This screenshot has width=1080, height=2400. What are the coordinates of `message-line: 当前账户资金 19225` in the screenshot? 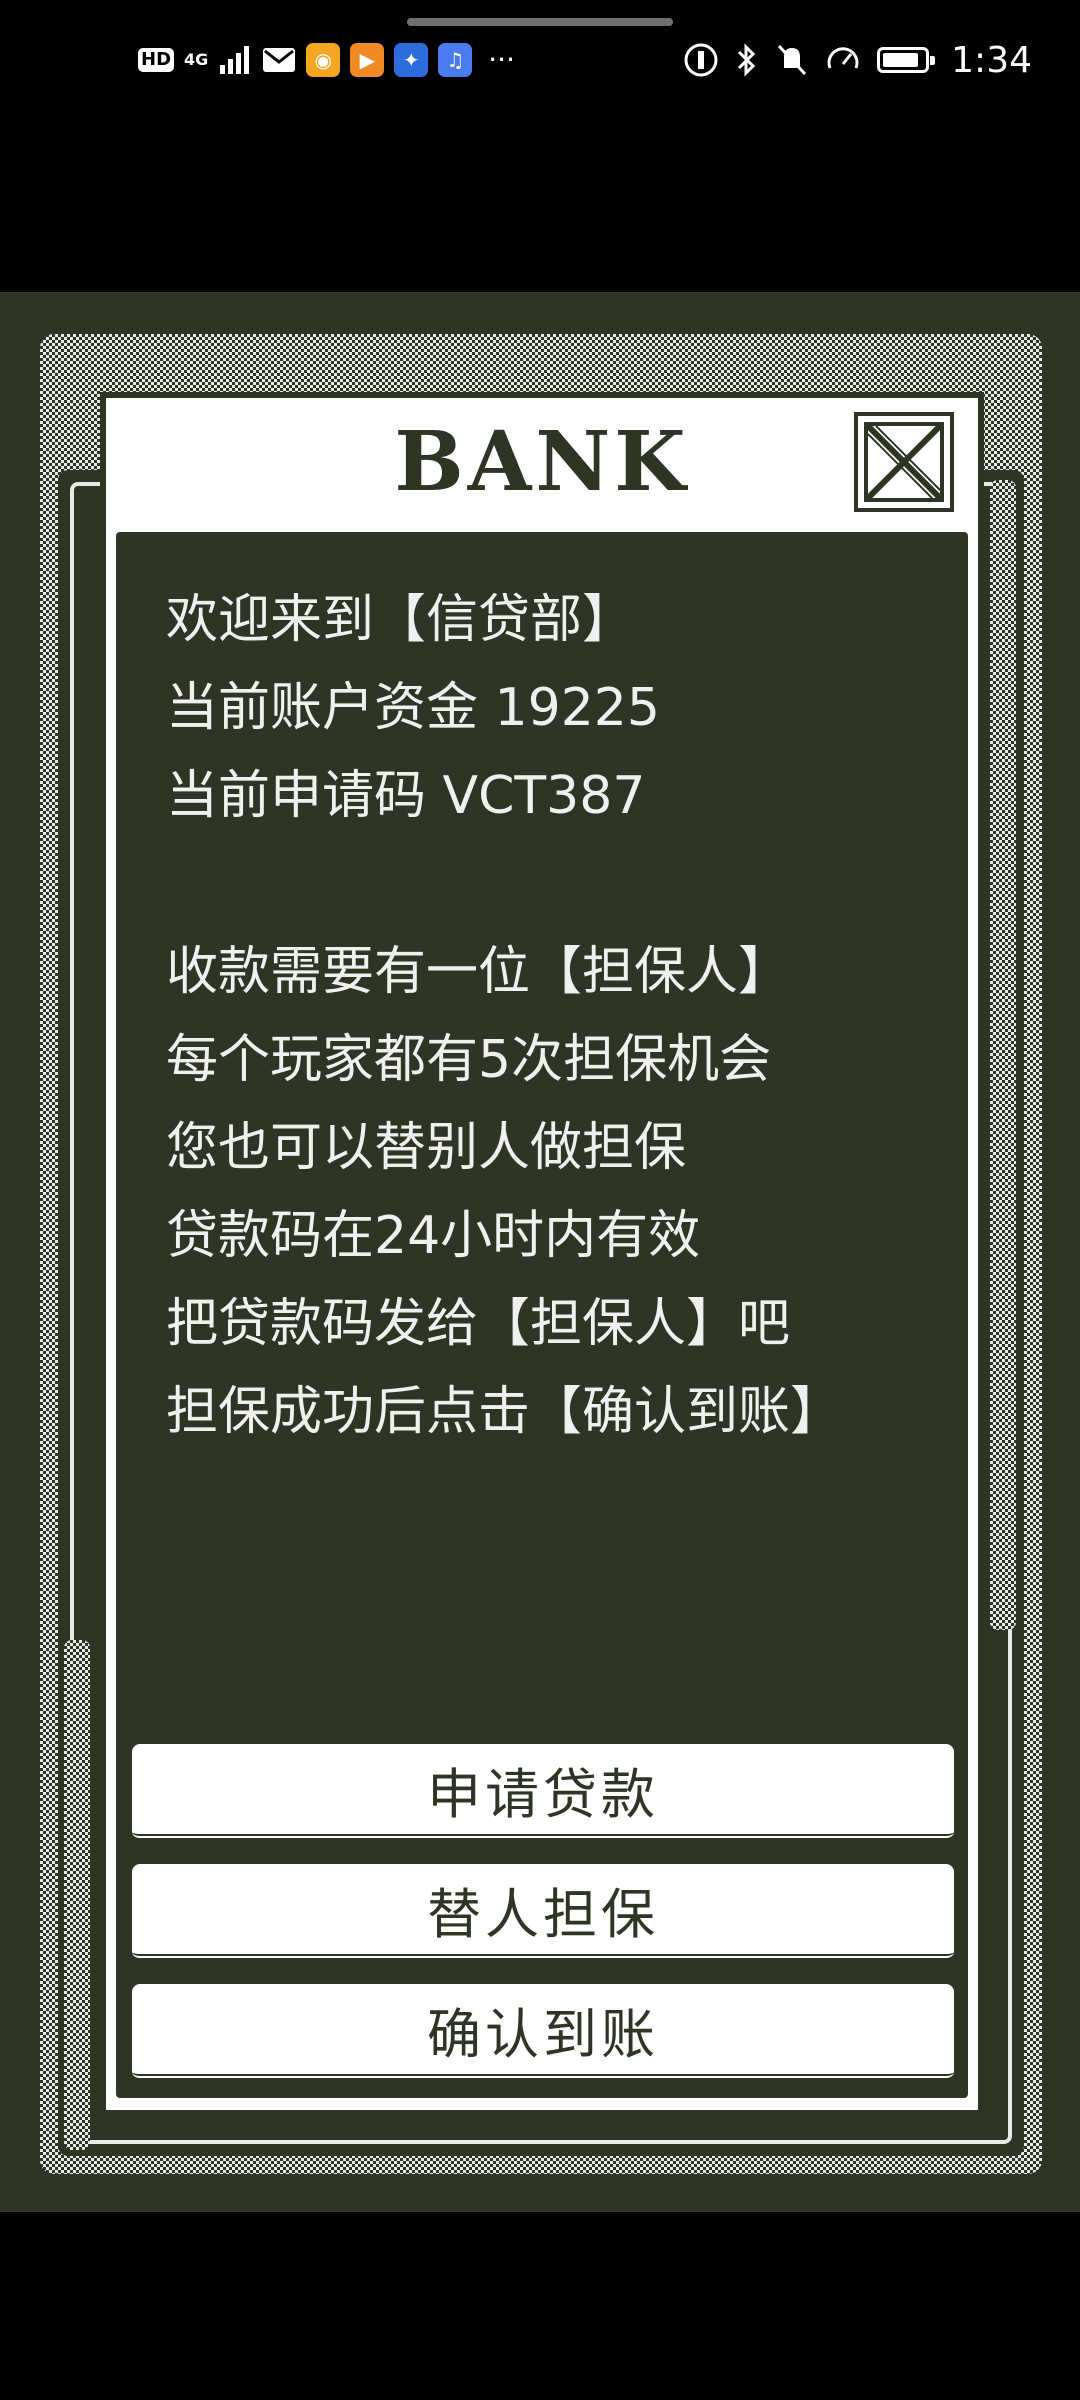 It's located at (413, 708).